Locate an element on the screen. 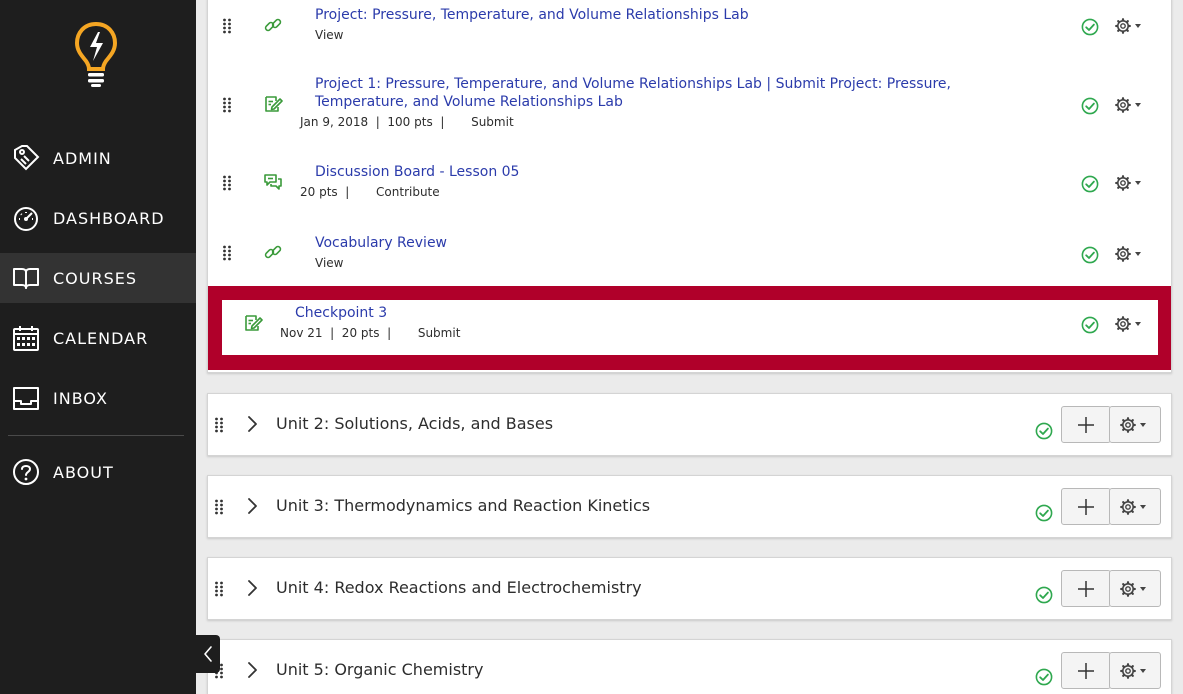  nav-label: DASHBOARD is located at coordinates (109, 218).